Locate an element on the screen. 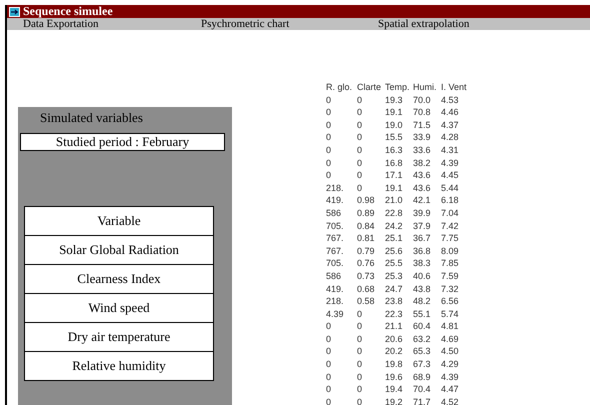 This screenshot has width=590, height=405. data-cell-text: 0.73 is located at coordinates (366, 276).